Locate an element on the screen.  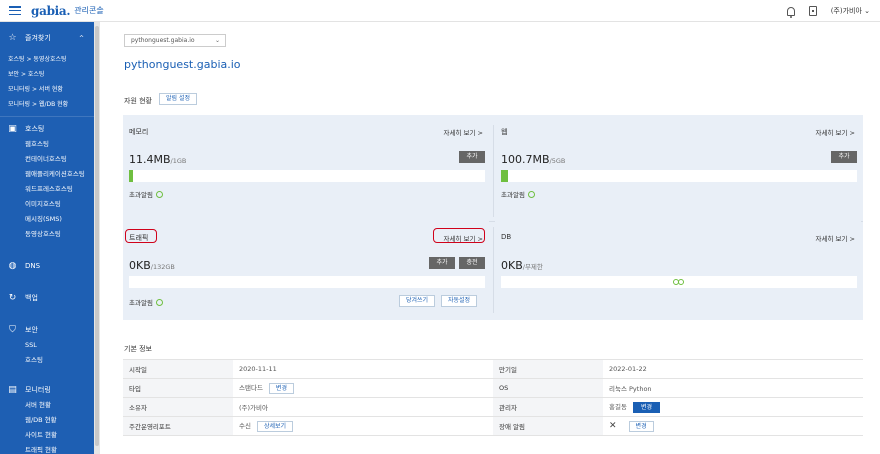
sidebar-section-favorites: ☆ 즐겨찾기 ^ is located at coordinates (47, 38).